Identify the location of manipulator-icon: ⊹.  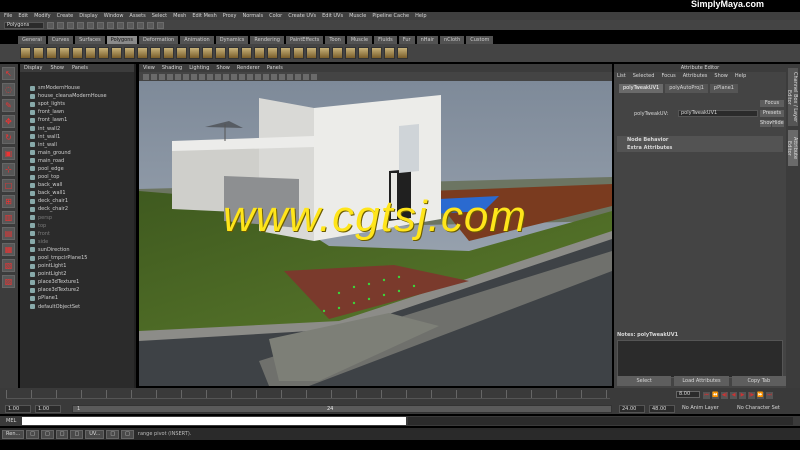
(8, 169).